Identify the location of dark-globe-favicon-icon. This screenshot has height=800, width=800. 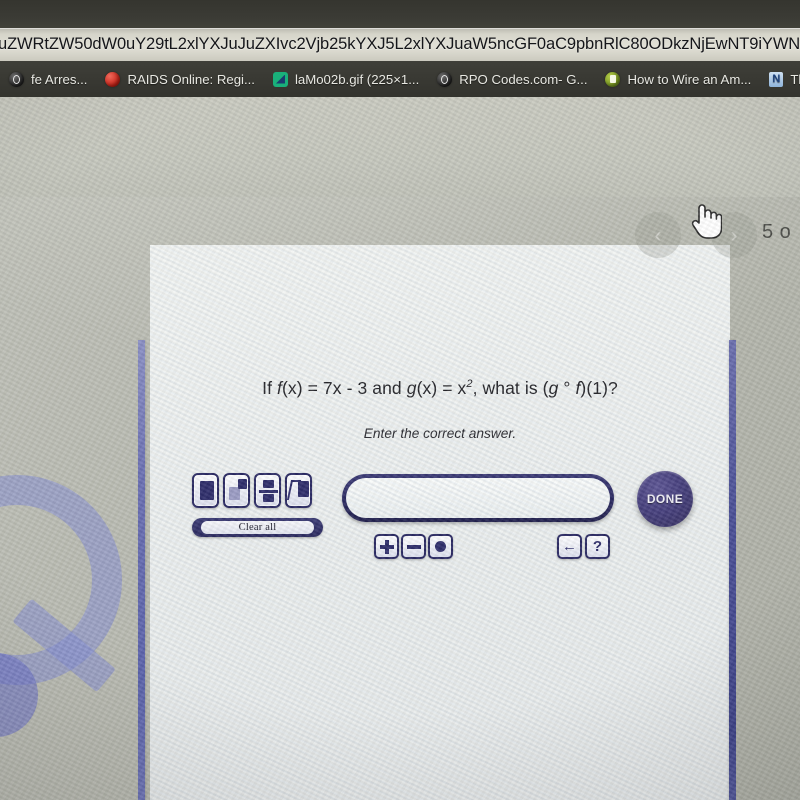
(445, 79).